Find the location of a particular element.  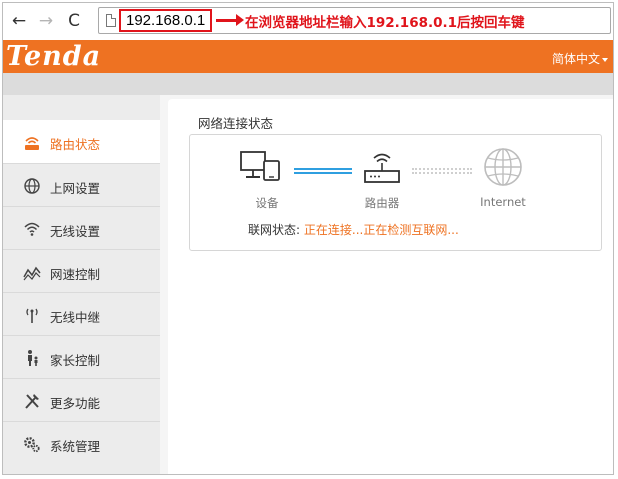

tools-icon is located at coordinates (32, 401).